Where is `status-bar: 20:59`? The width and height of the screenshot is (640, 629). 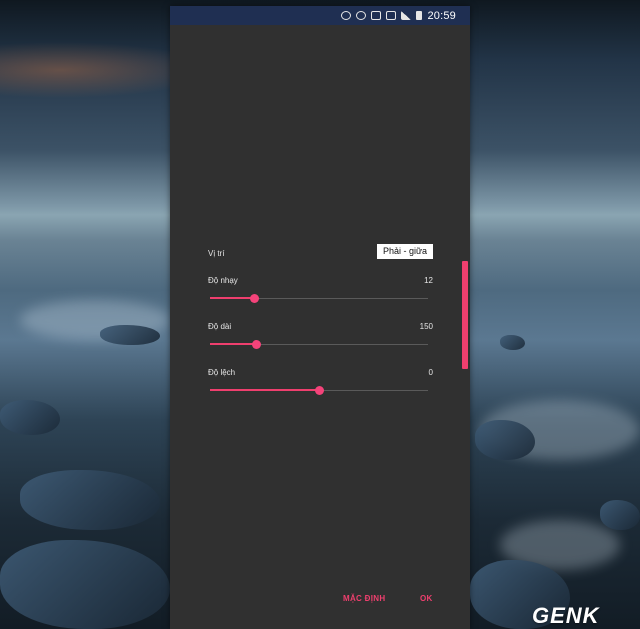 status-bar: 20:59 is located at coordinates (320, 15).